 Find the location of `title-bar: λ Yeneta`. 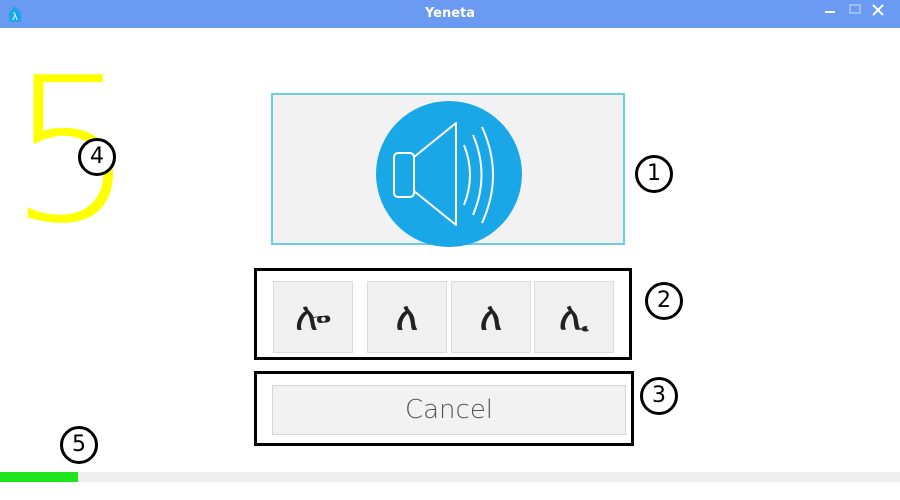

title-bar: λ Yeneta is located at coordinates (450, 14).